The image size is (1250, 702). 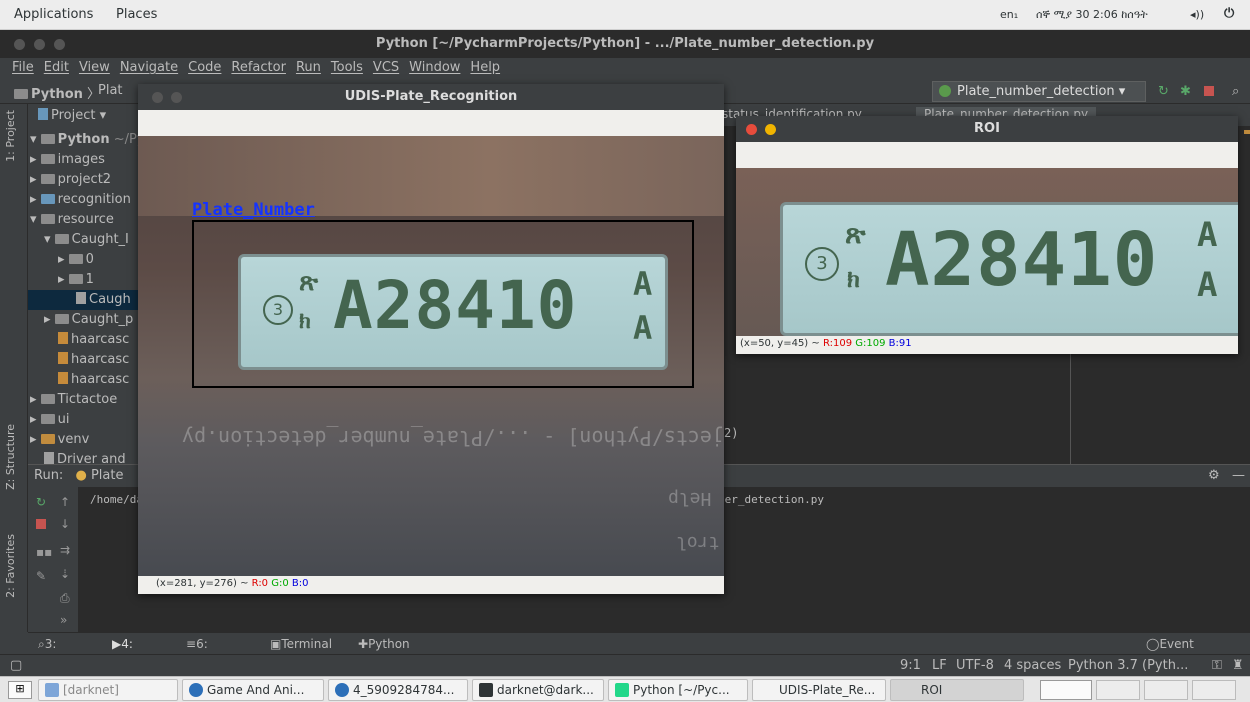 I want to click on hide-panel-icon: —, so click(x=1238, y=476).